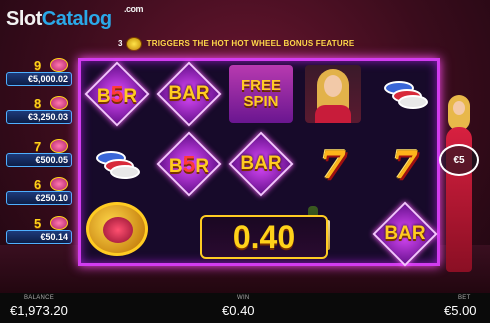 Image resolution: width=490 pixels, height=323 pixels. I want to click on free-spin-symbol: FREE SPIN, so click(261, 94).